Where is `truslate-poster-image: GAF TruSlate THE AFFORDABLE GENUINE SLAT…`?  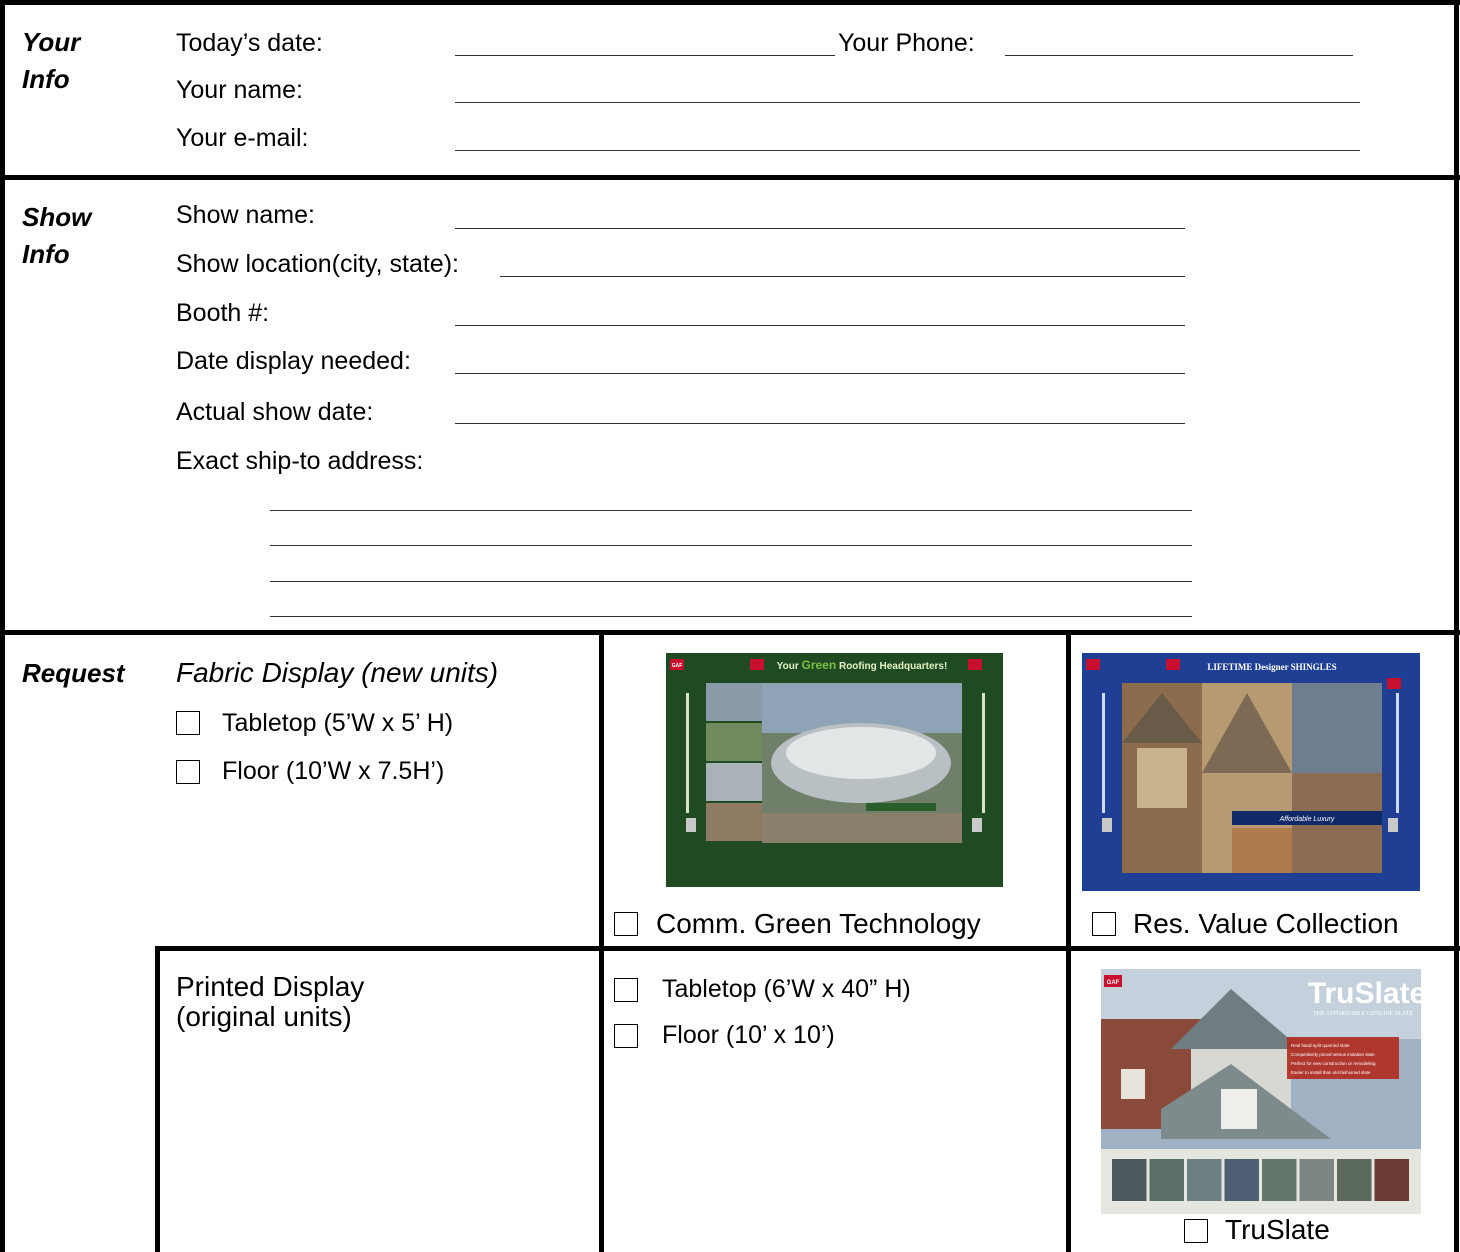
truslate-poster-image: GAF TruSlate THE AFFORDABLE GENUINE SLAT… is located at coordinates (1261, 1091).